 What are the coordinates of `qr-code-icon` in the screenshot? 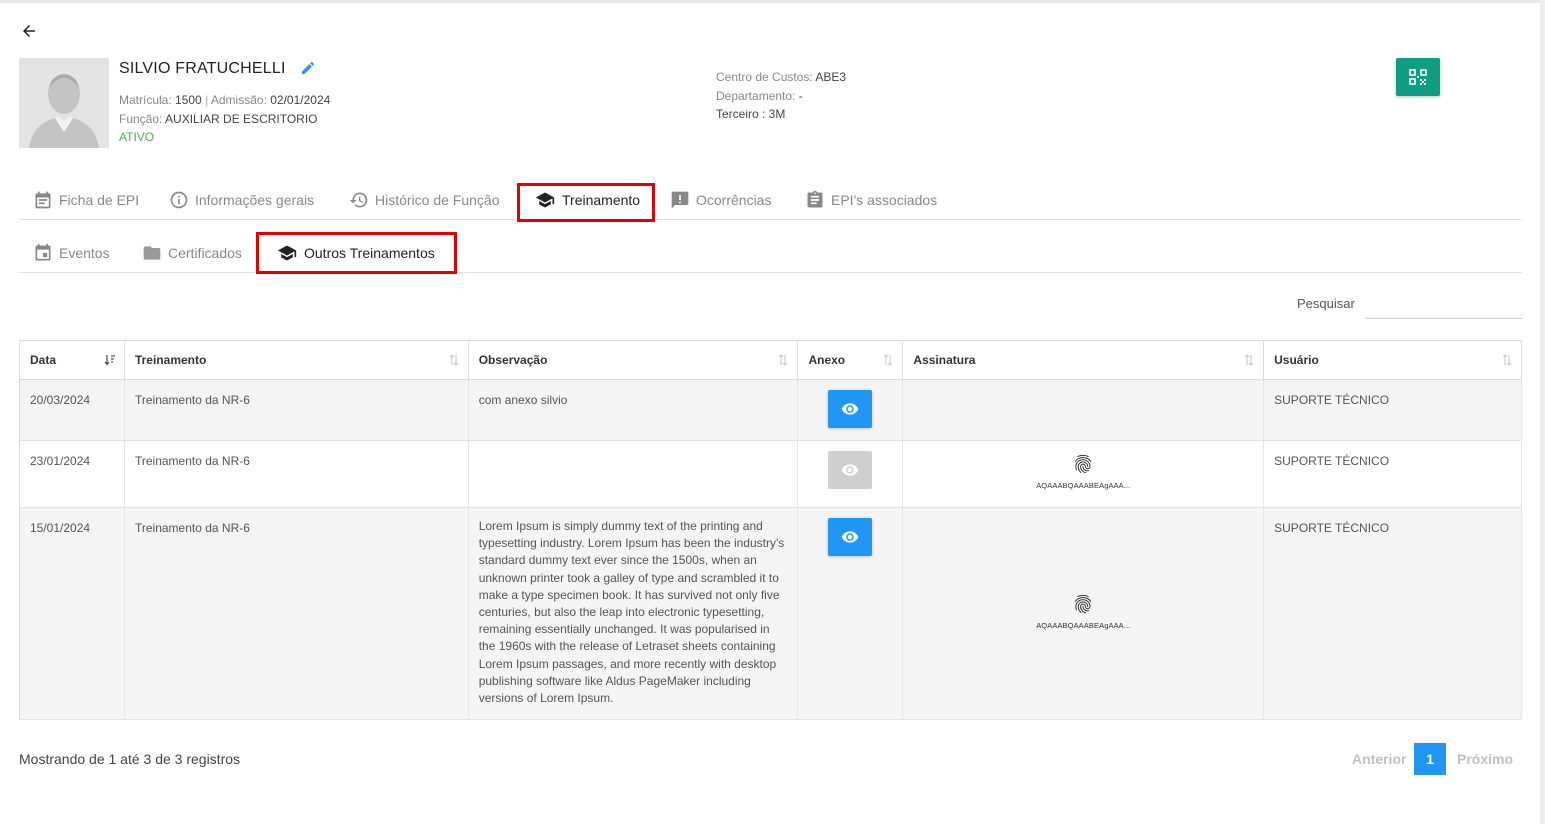 It's located at (1418, 77).